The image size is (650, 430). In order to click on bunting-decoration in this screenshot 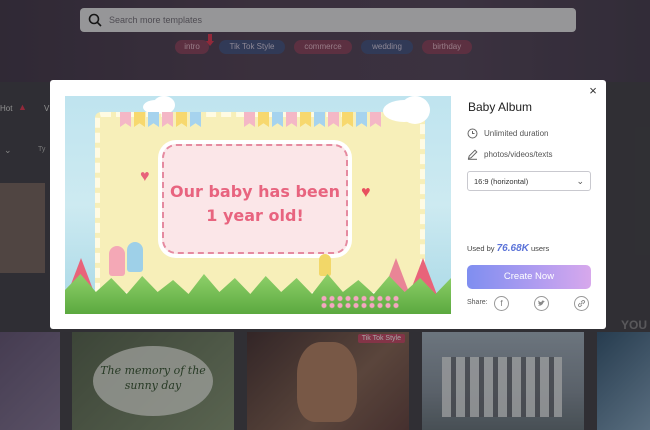, I will do `click(255, 121)`.